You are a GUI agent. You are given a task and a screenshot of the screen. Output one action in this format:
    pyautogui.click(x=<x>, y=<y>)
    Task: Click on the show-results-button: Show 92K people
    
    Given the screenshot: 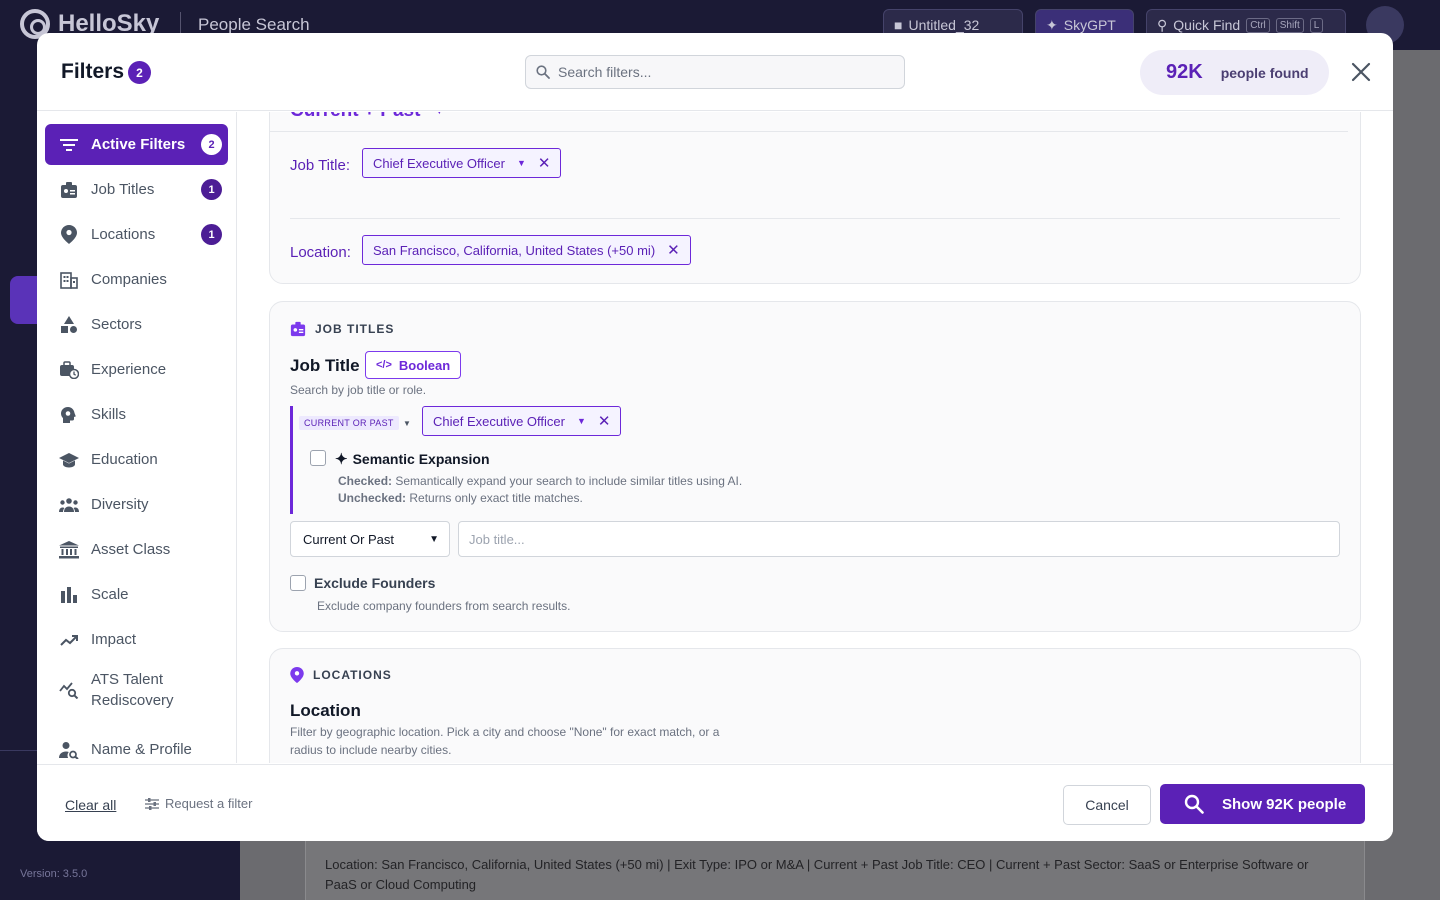 What is the action you would take?
    pyautogui.click(x=1262, y=804)
    